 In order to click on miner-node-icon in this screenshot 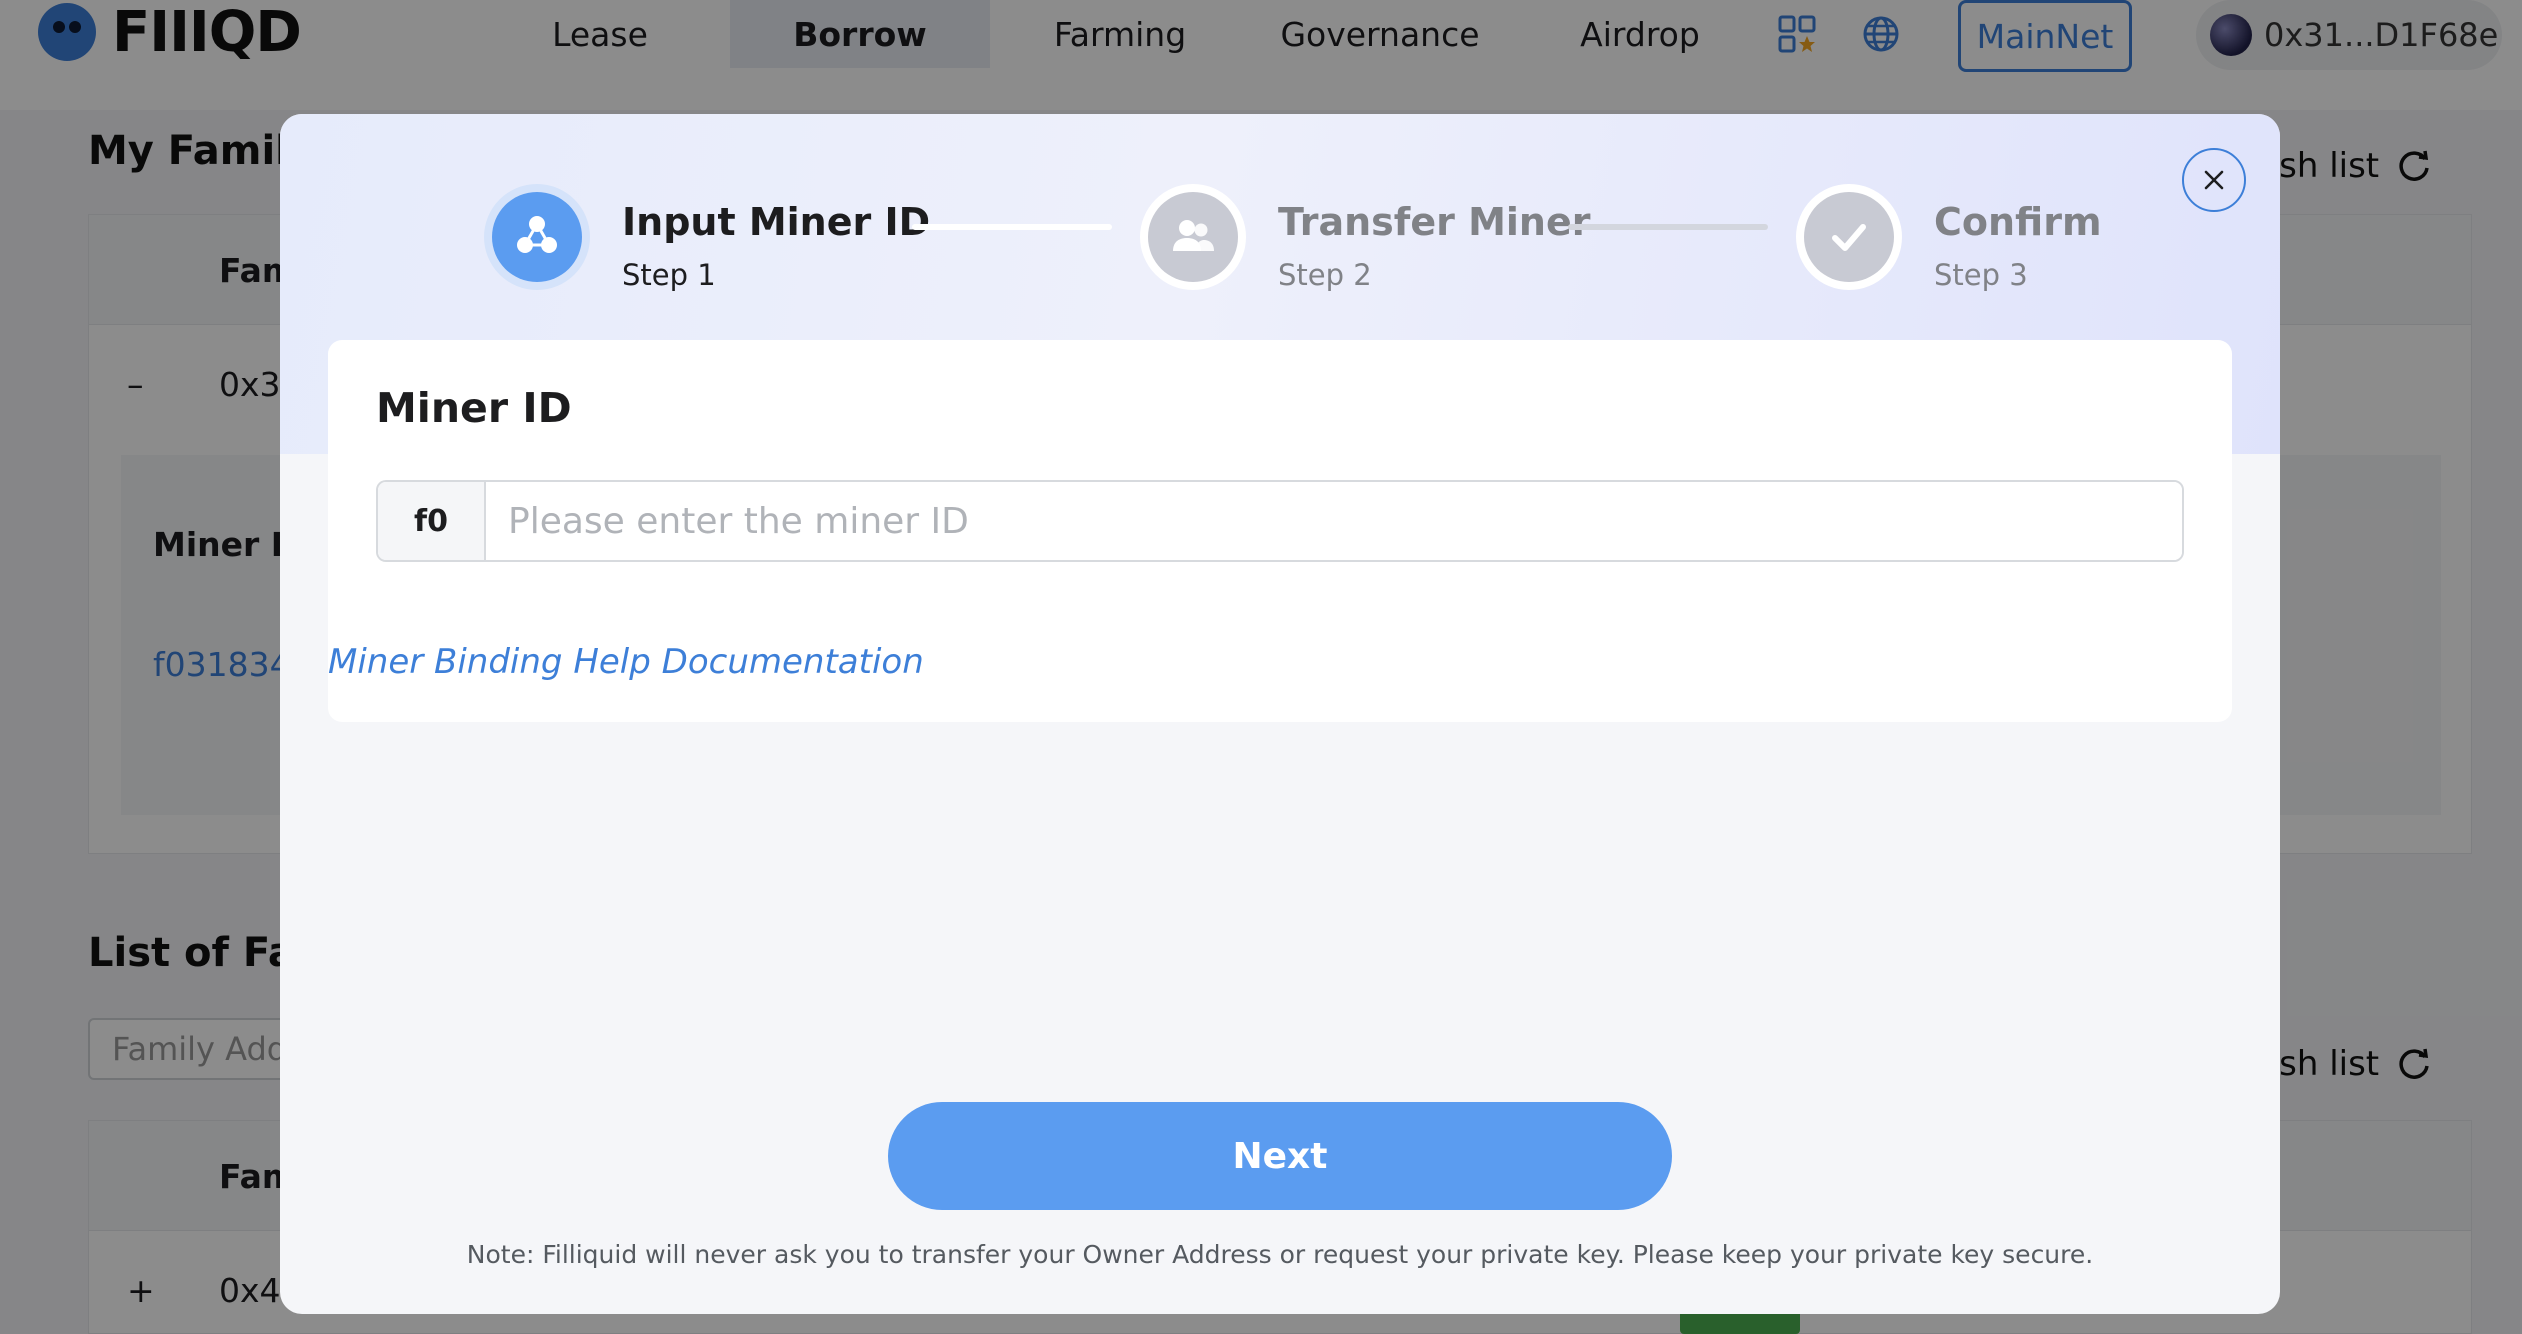, I will do `click(537, 237)`.